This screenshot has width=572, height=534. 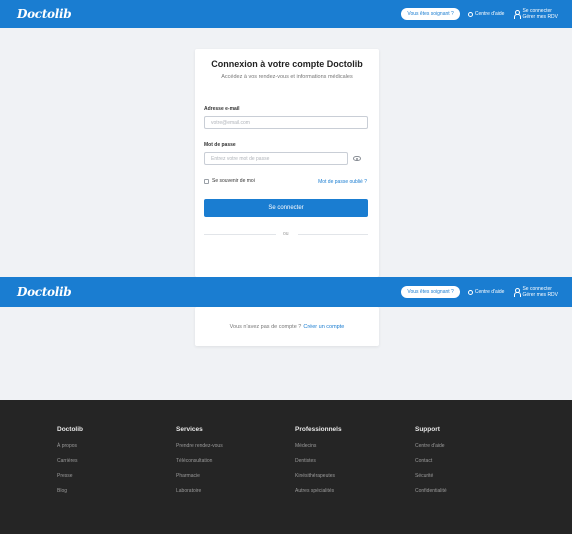 I want to click on footer-column-doctolib: Doctolib À propos Carrières Presse Blog, so click(x=70, y=464).